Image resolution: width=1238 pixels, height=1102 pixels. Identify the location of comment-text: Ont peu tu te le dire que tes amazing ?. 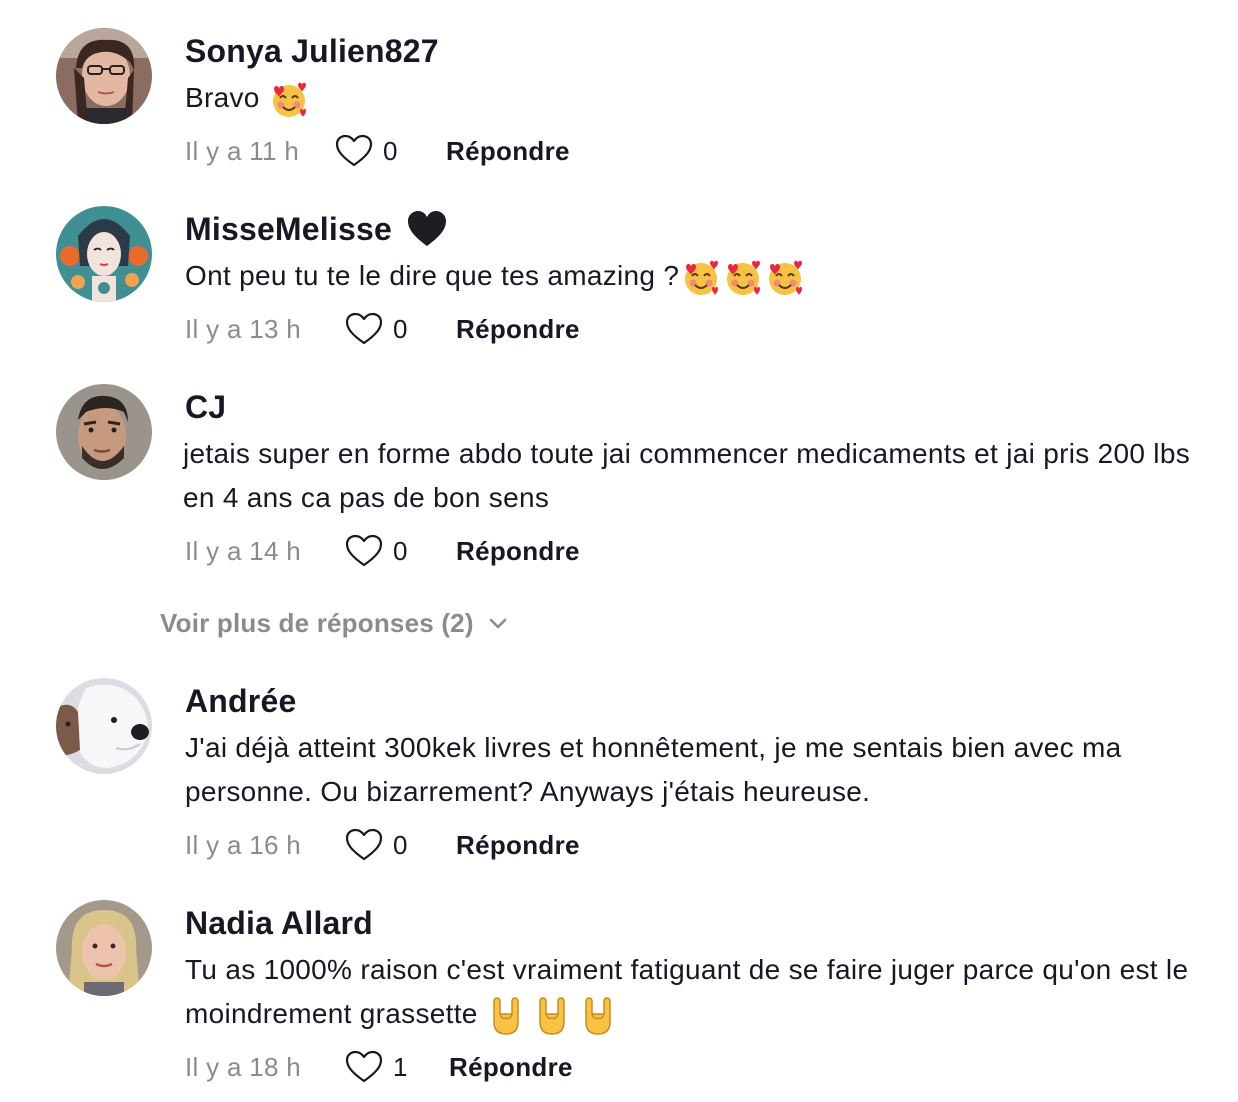
(696, 276).